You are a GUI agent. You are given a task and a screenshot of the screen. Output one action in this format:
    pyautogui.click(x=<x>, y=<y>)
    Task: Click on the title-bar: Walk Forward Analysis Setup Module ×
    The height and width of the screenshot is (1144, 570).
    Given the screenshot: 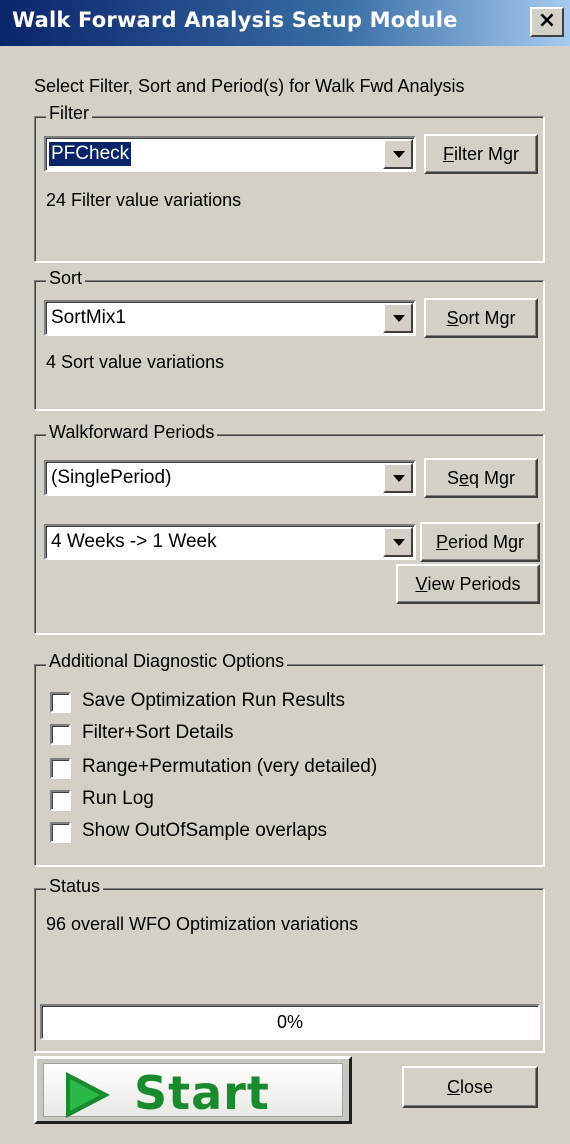 What is the action you would take?
    pyautogui.click(x=285, y=23)
    